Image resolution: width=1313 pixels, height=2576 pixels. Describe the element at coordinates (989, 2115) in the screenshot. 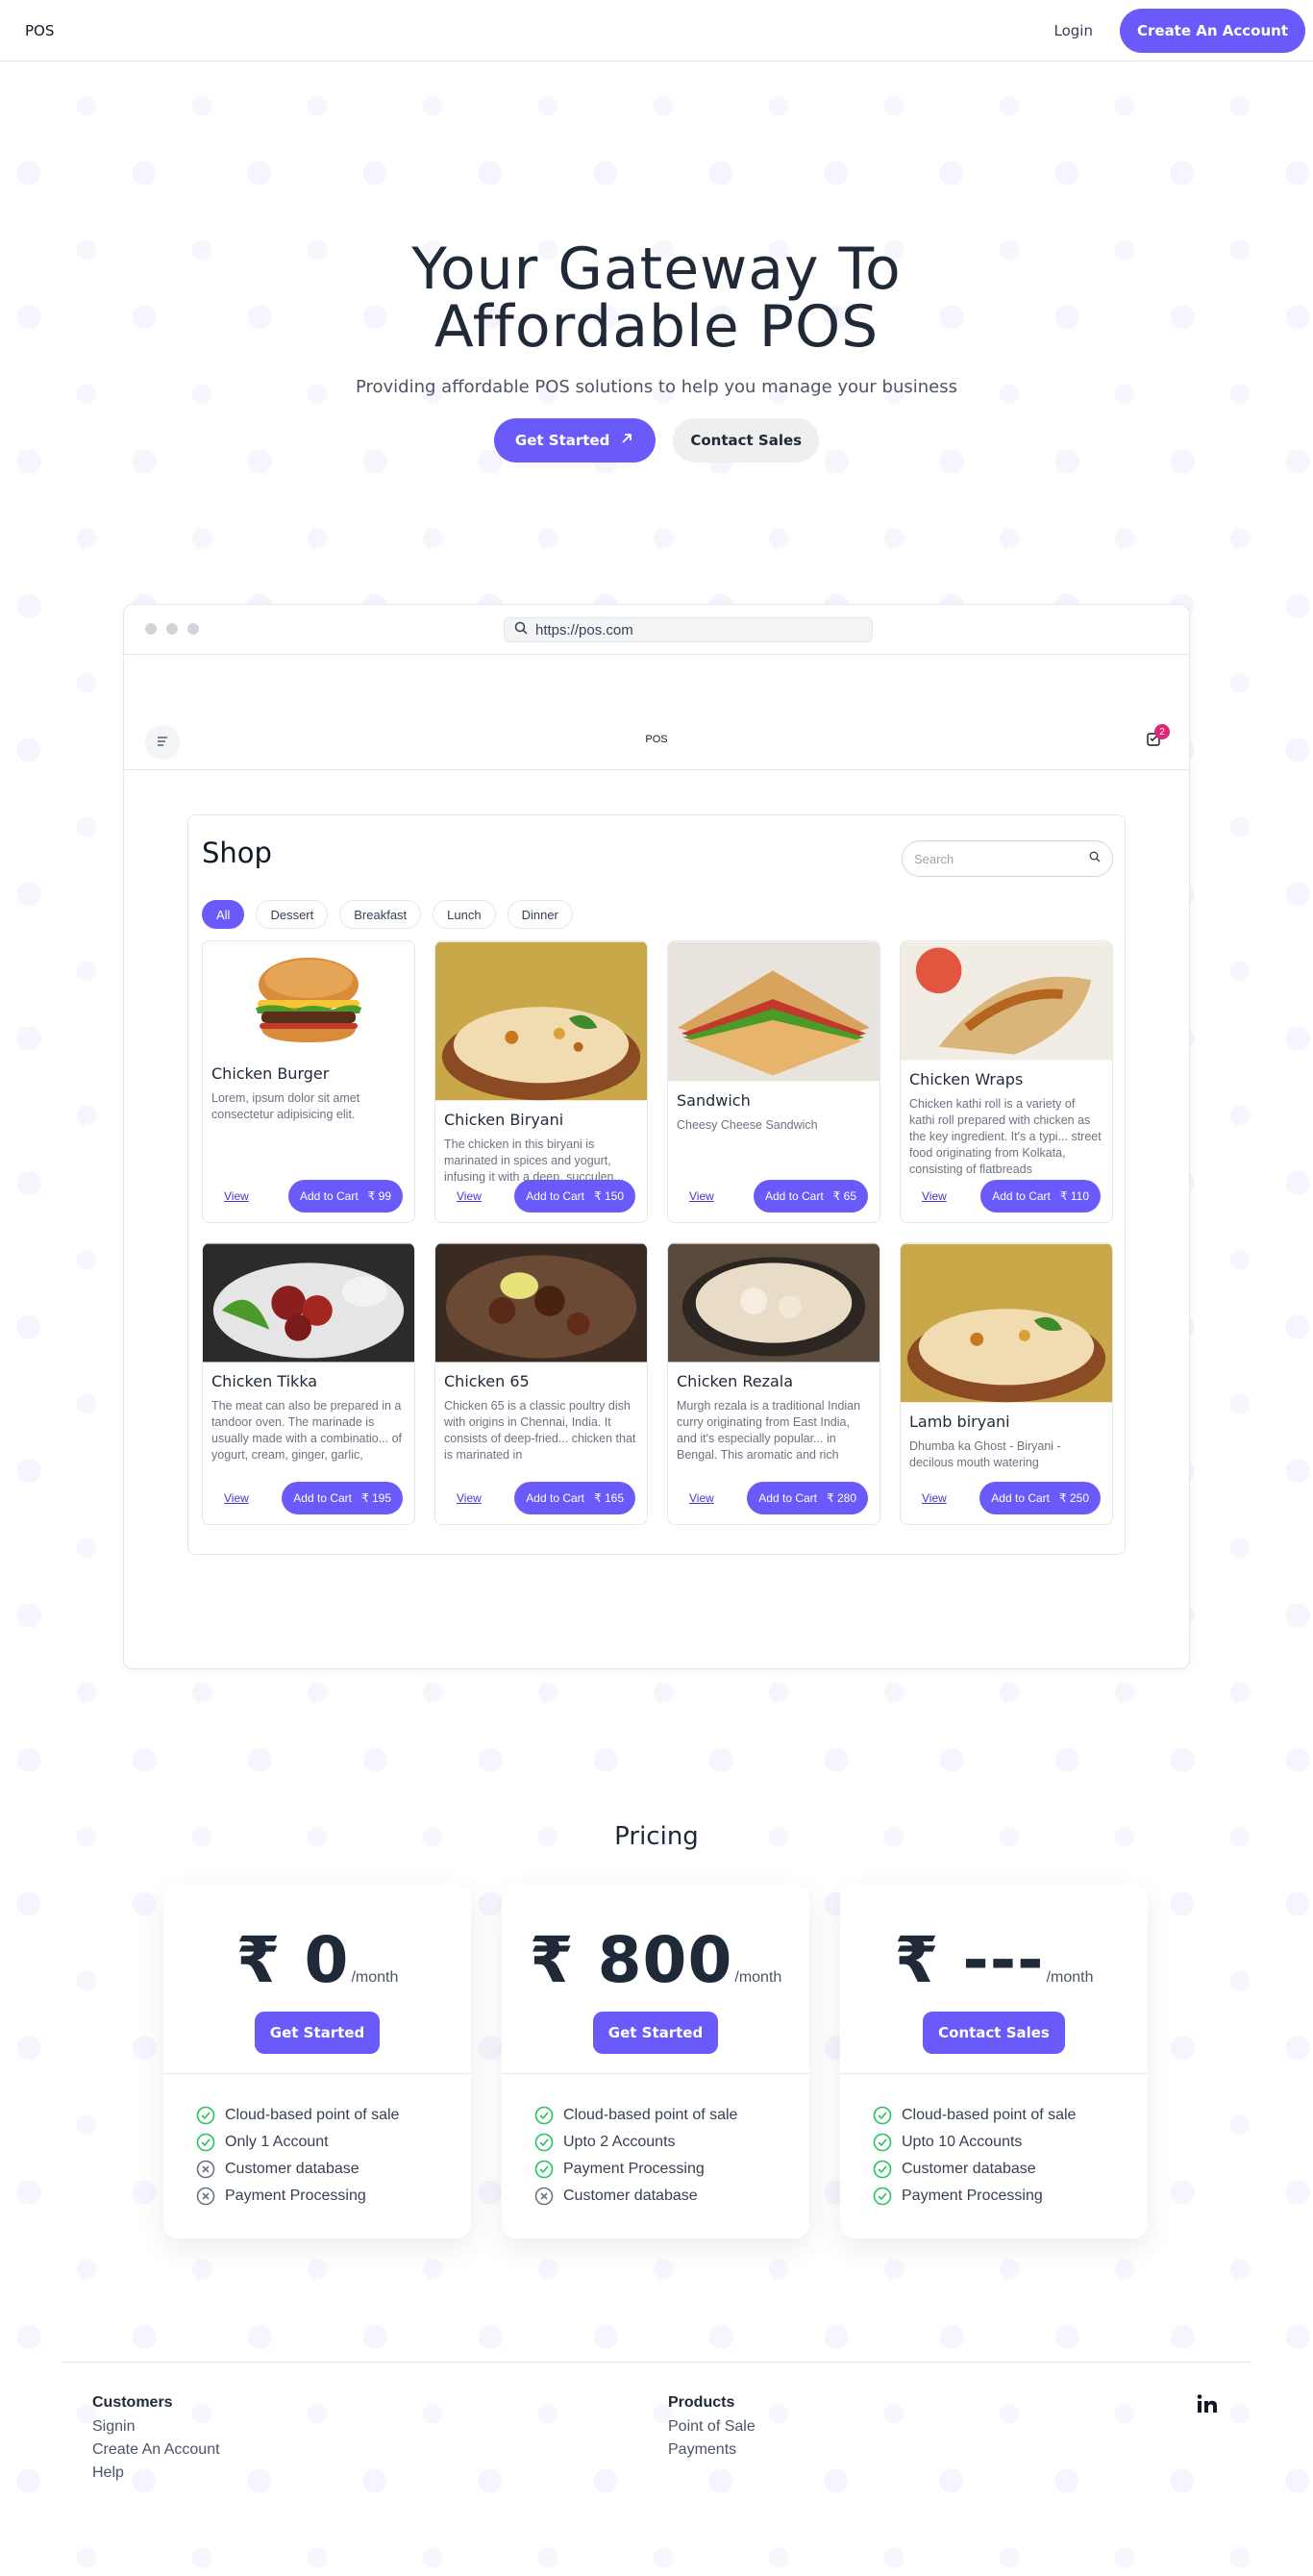

I see `feature-text: Cloud-based point of sale` at that location.